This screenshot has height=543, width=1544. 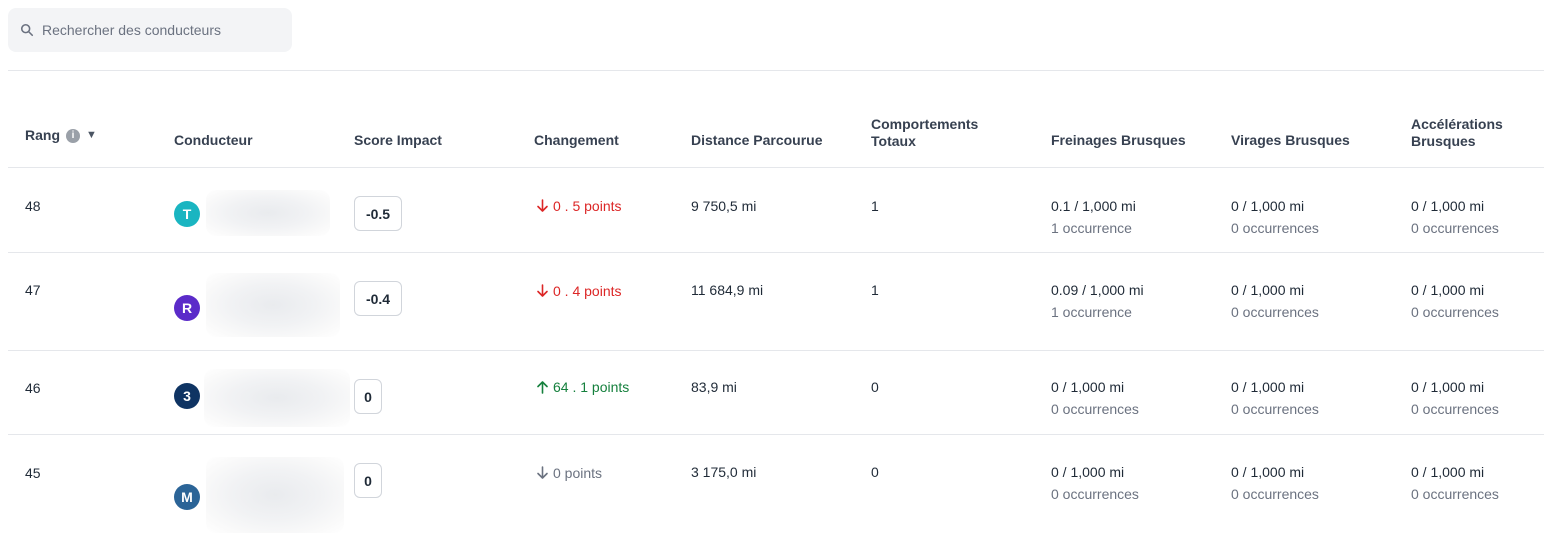 What do you see at coordinates (714, 387) in the screenshot?
I see `distance-cell: 83,9 mi` at bounding box center [714, 387].